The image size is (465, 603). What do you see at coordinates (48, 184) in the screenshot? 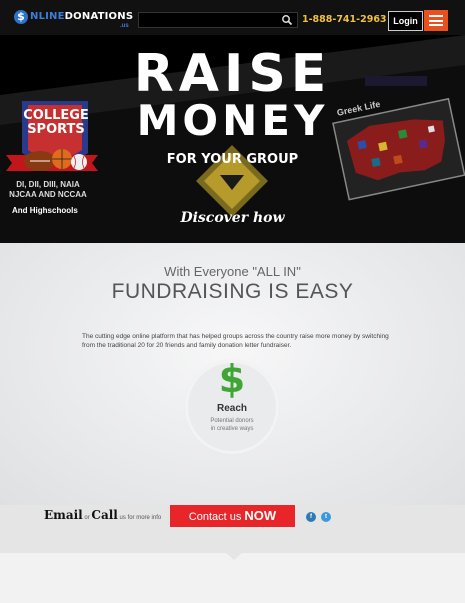
I see `divisions-line-1: DI, DII, DIII, NAIA` at bounding box center [48, 184].